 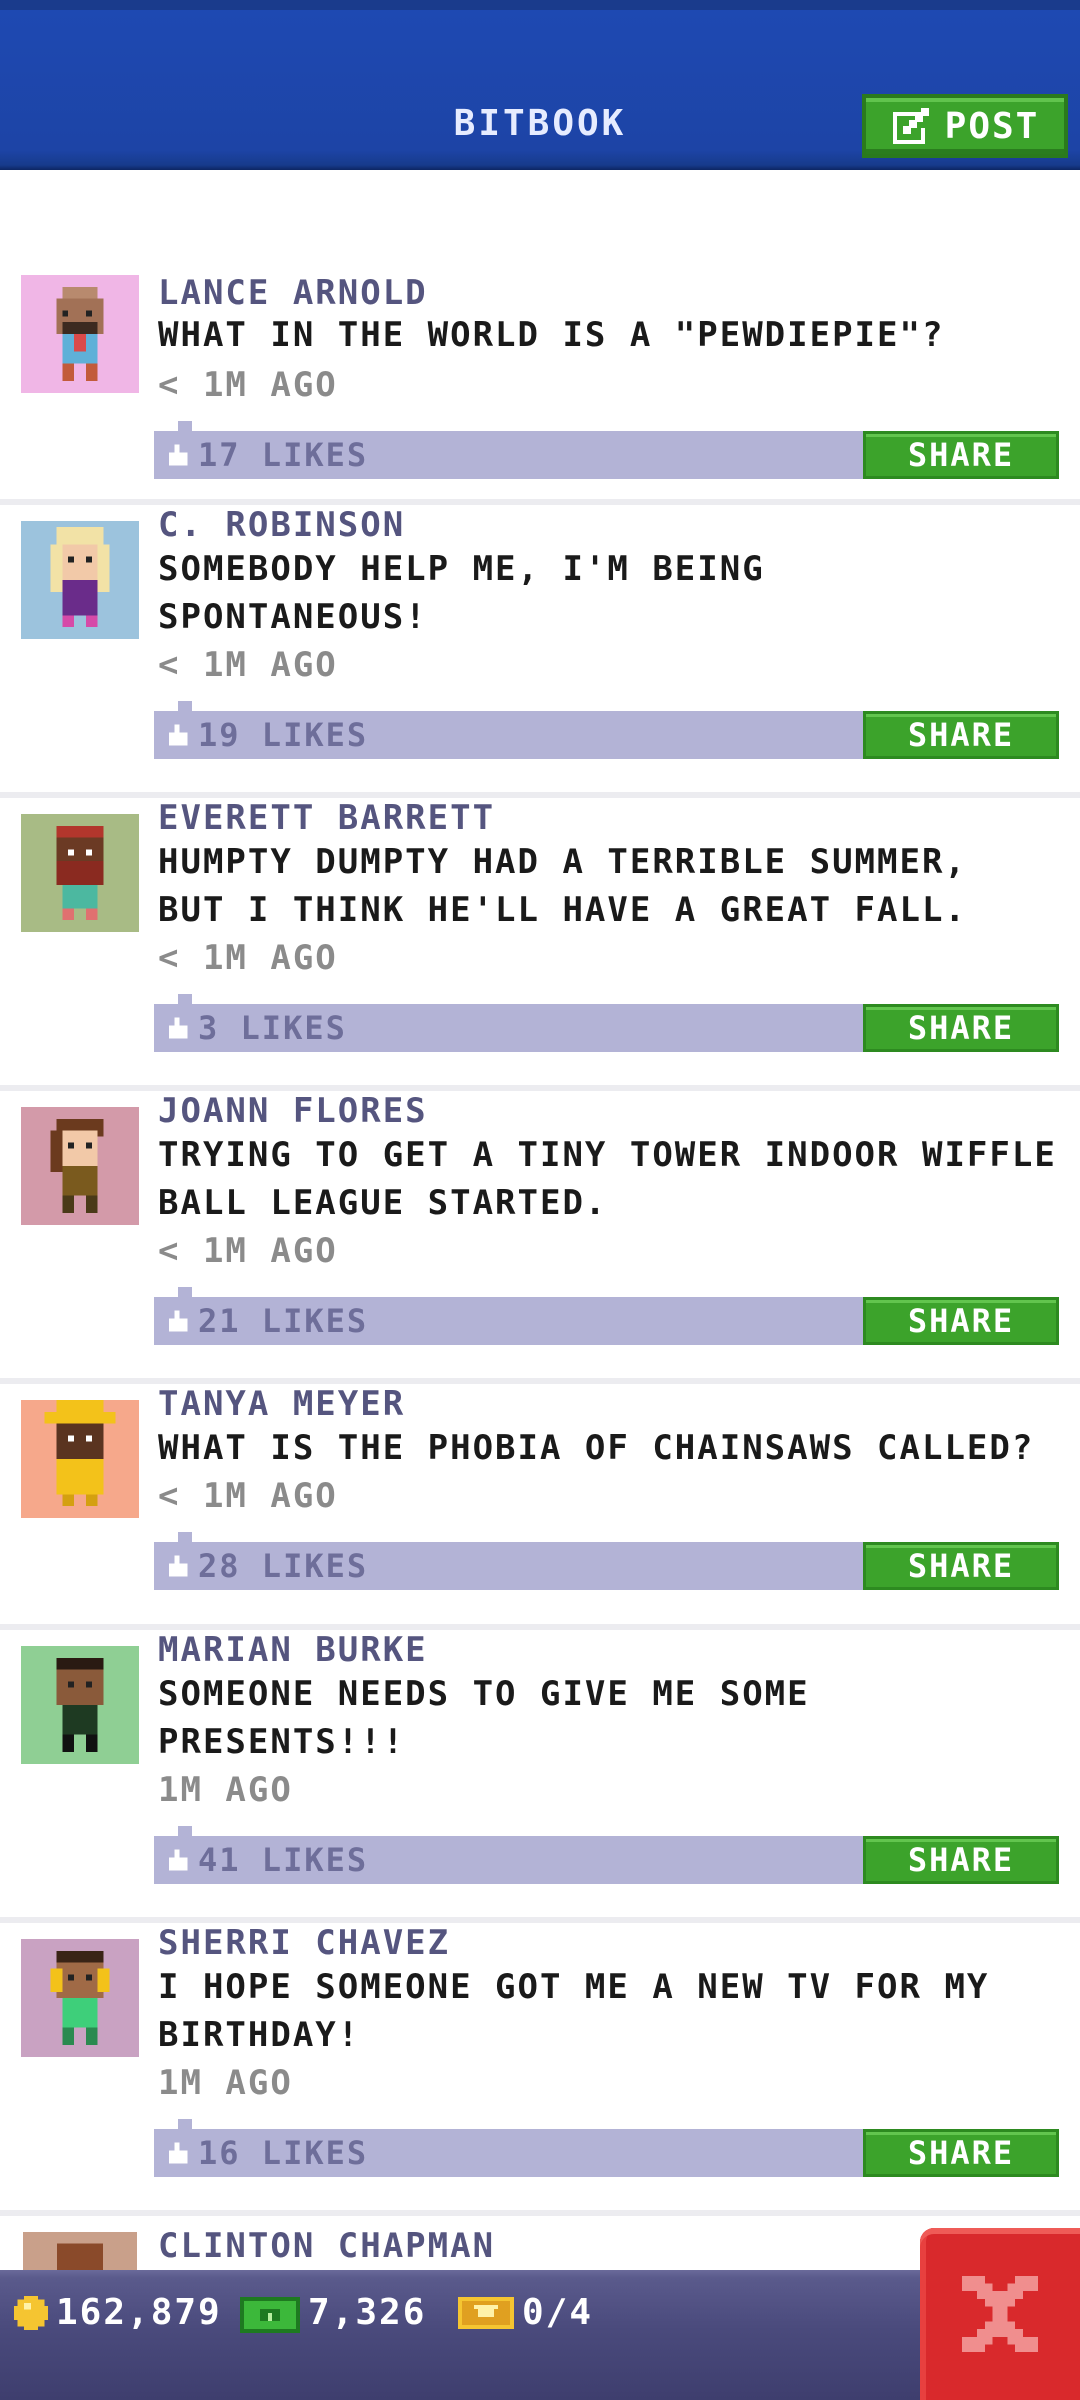 What do you see at coordinates (283, 2153) in the screenshot?
I see `likes-count: 16 LIKES` at bounding box center [283, 2153].